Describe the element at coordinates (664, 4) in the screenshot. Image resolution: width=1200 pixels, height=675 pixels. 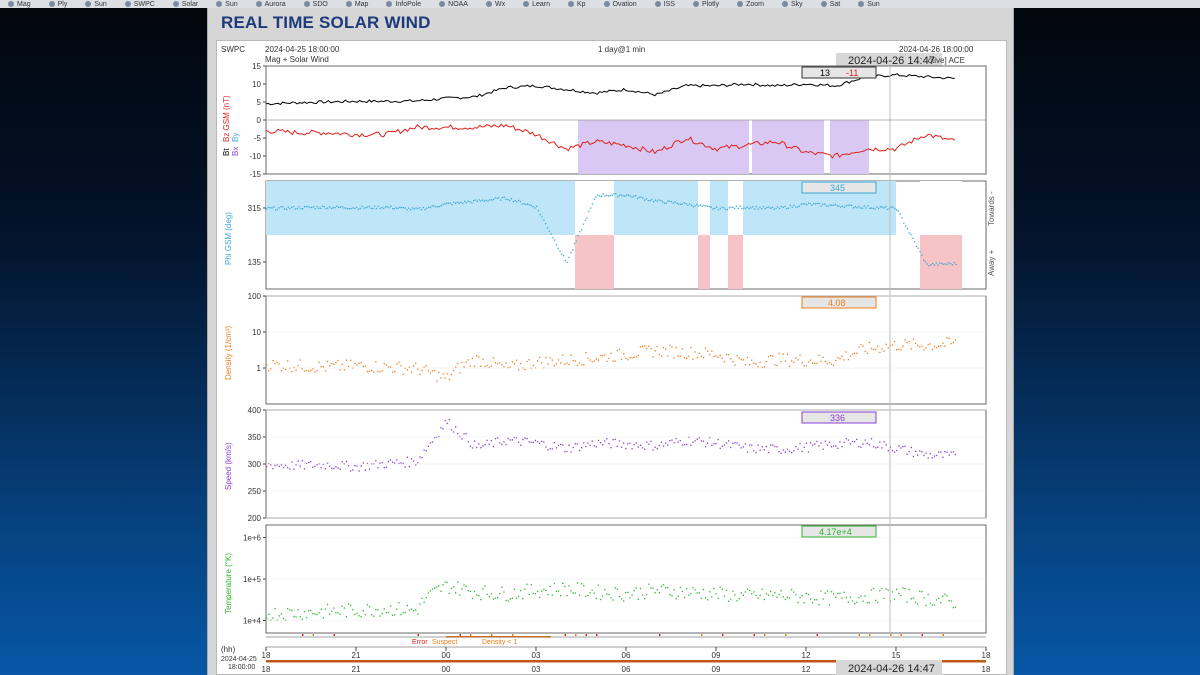
I see `bookmark-item: ISS` at that location.